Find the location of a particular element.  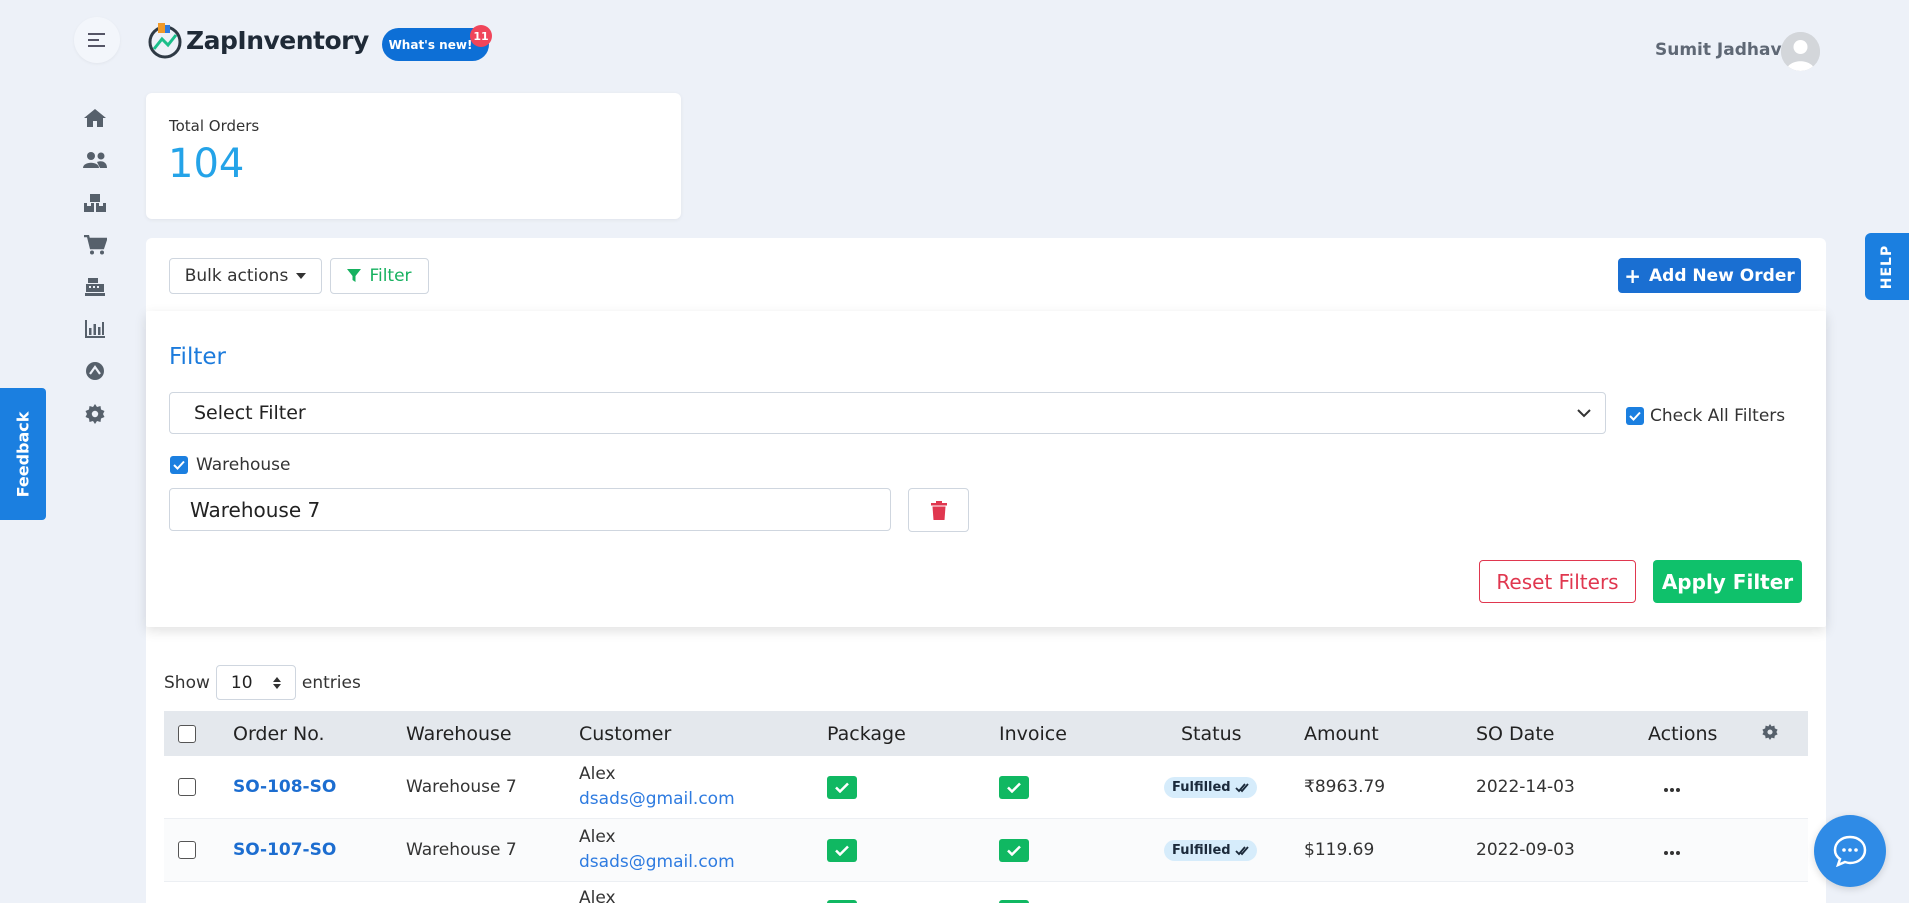

trash-icon is located at coordinates (938, 510).